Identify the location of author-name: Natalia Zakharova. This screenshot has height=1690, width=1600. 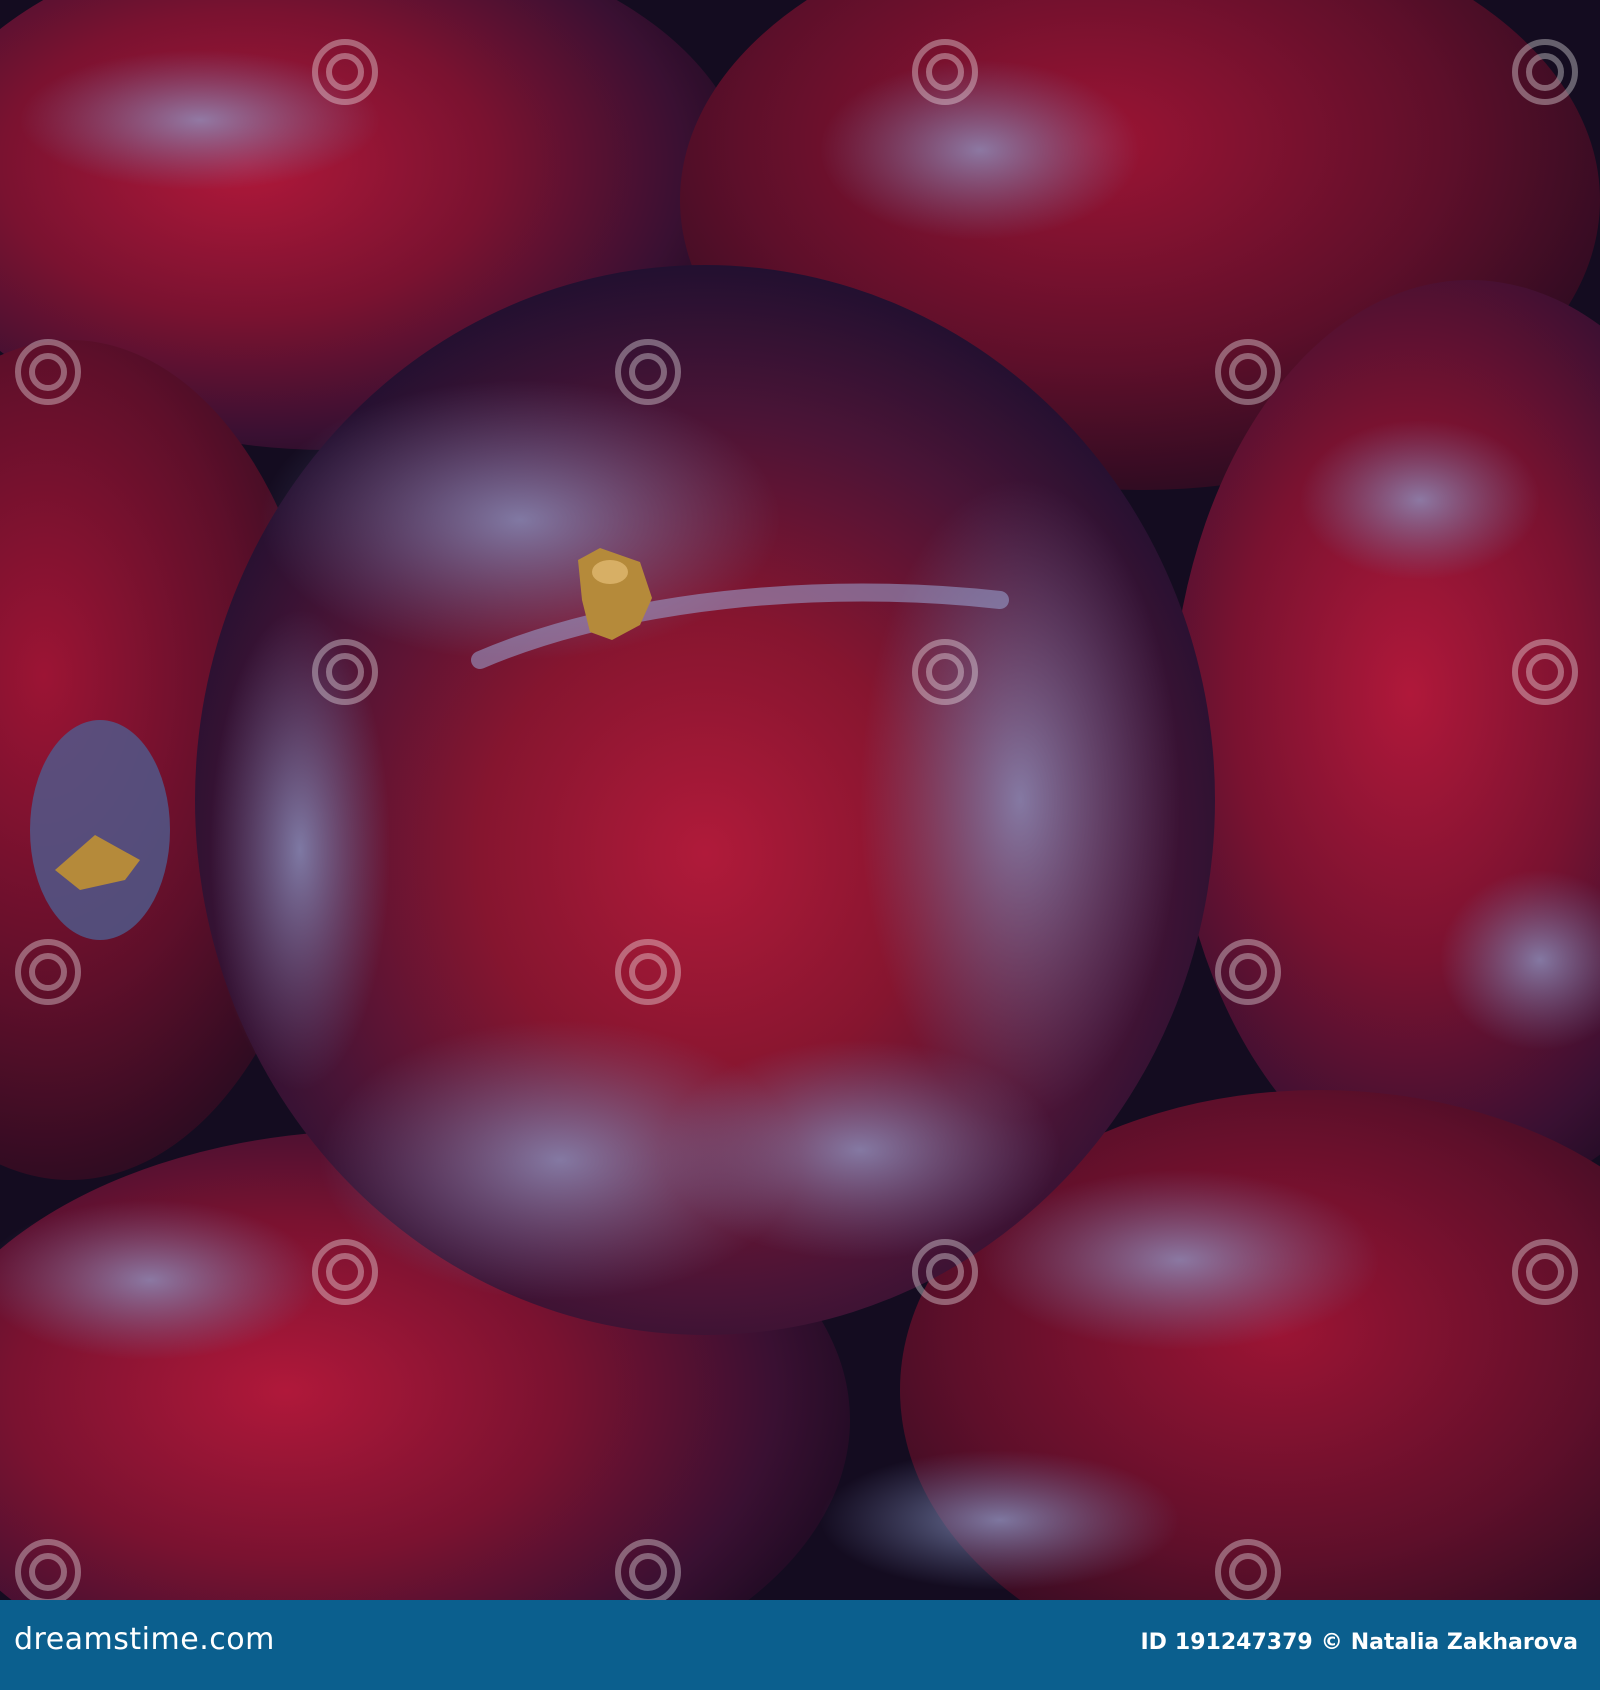
(1464, 1642).